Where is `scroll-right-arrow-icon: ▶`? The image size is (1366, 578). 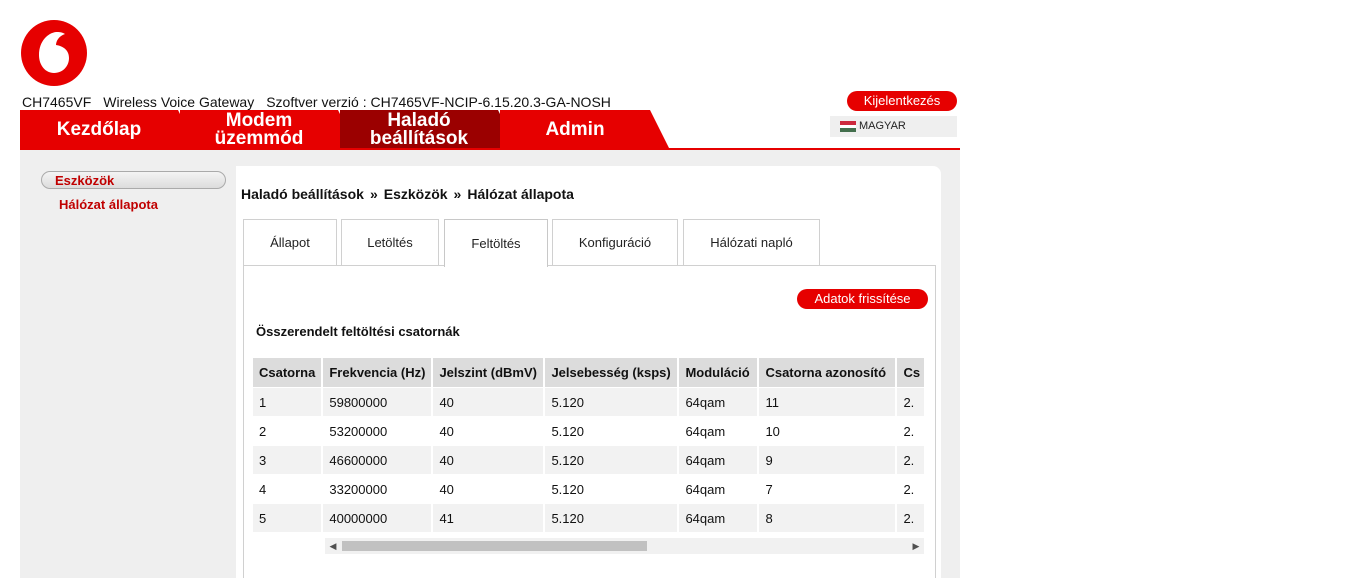 scroll-right-arrow-icon: ▶ is located at coordinates (916, 546).